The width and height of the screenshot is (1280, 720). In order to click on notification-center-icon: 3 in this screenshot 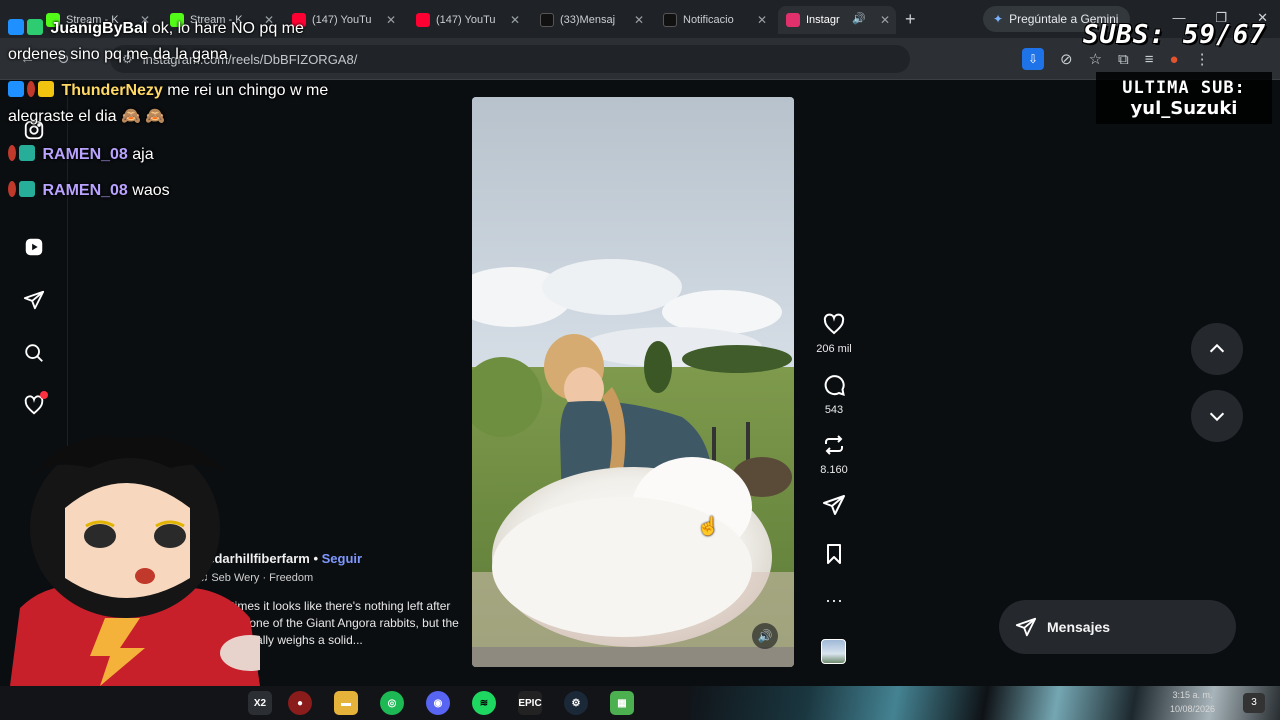, I will do `click(1254, 703)`.